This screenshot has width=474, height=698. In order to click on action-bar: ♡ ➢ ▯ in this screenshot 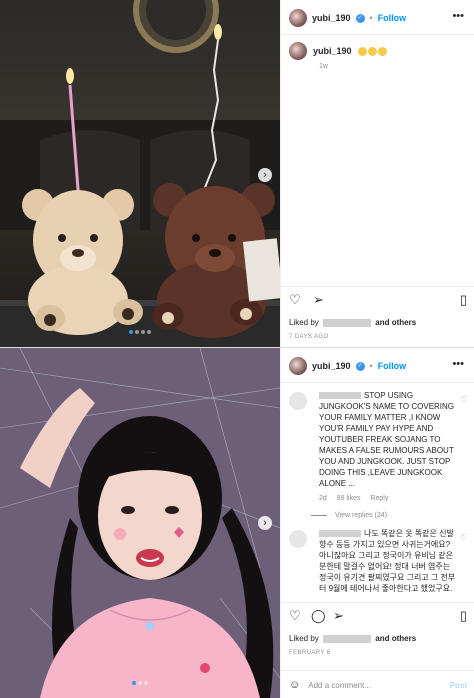, I will do `click(378, 300)`.